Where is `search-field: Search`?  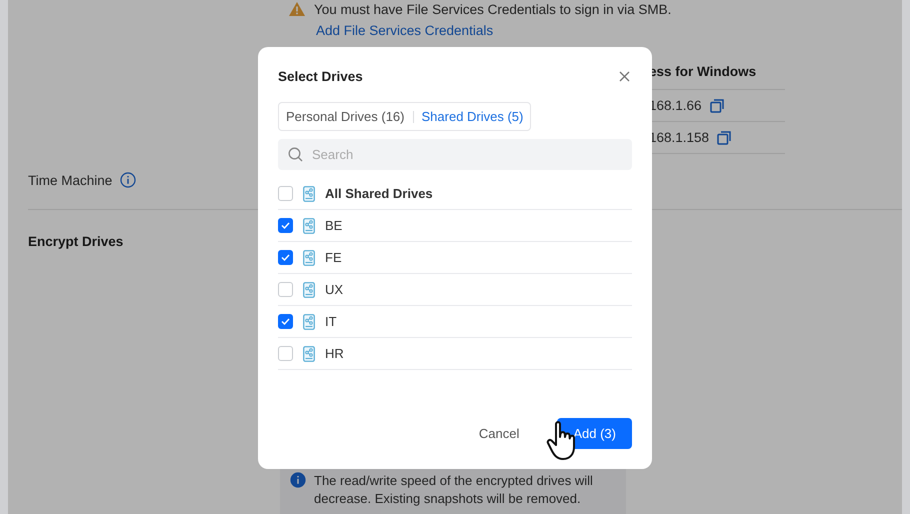 search-field: Search is located at coordinates (455, 154).